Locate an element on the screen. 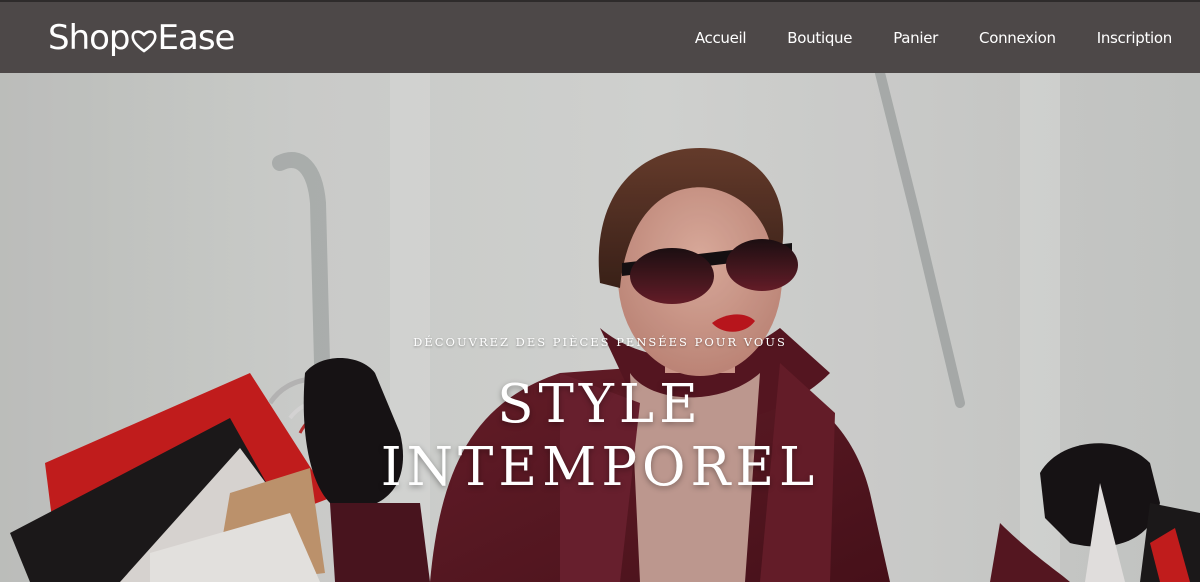 The height and width of the screenshot is (582, 1200). brand-name-part2: Ease is located at coordinates (196, 37).